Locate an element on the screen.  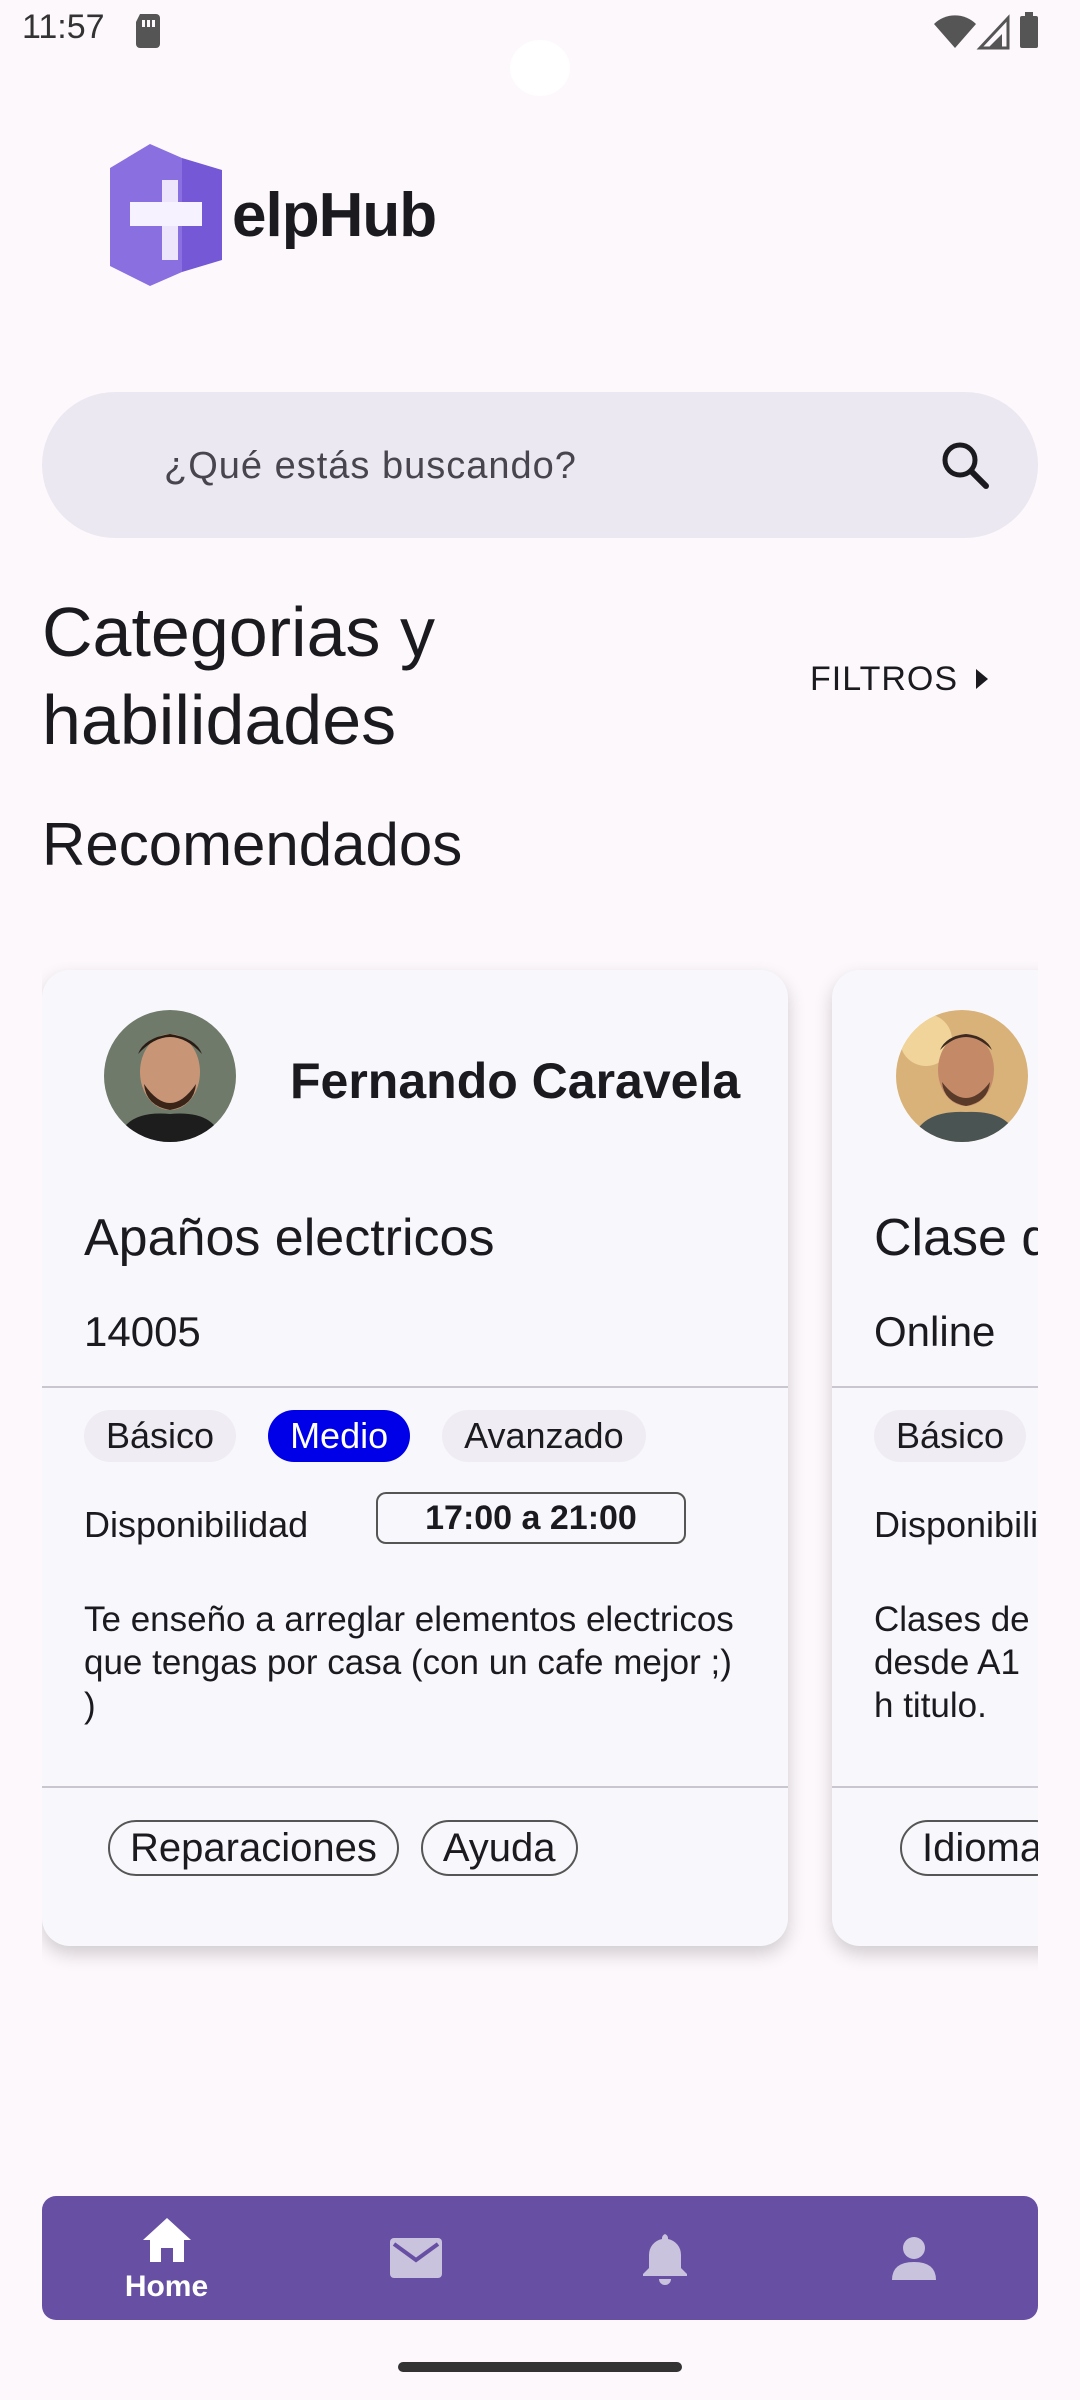
search-input is located at coordinates (524, 466).